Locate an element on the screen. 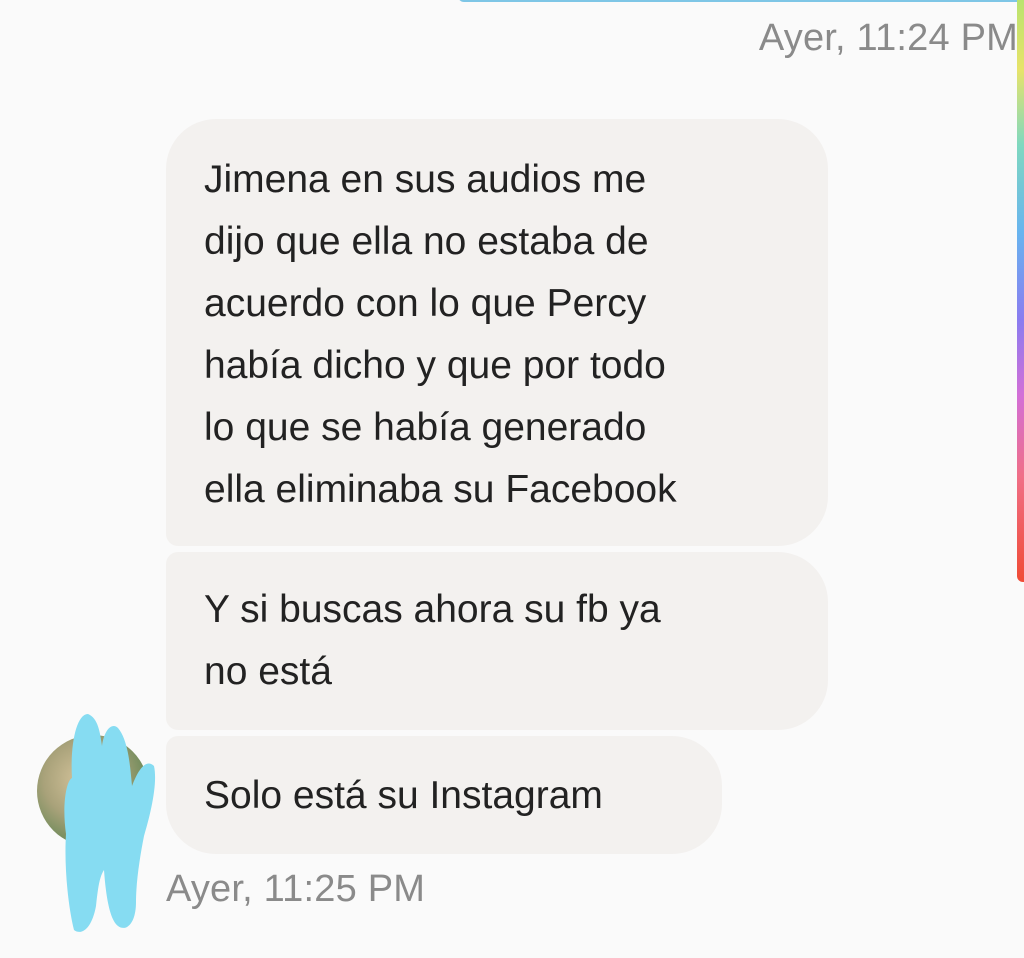 Image resolution: width=1024 pixels, height=958 pixels. message-line: Jimena en sus audios me is located at coordinates (425, 179).